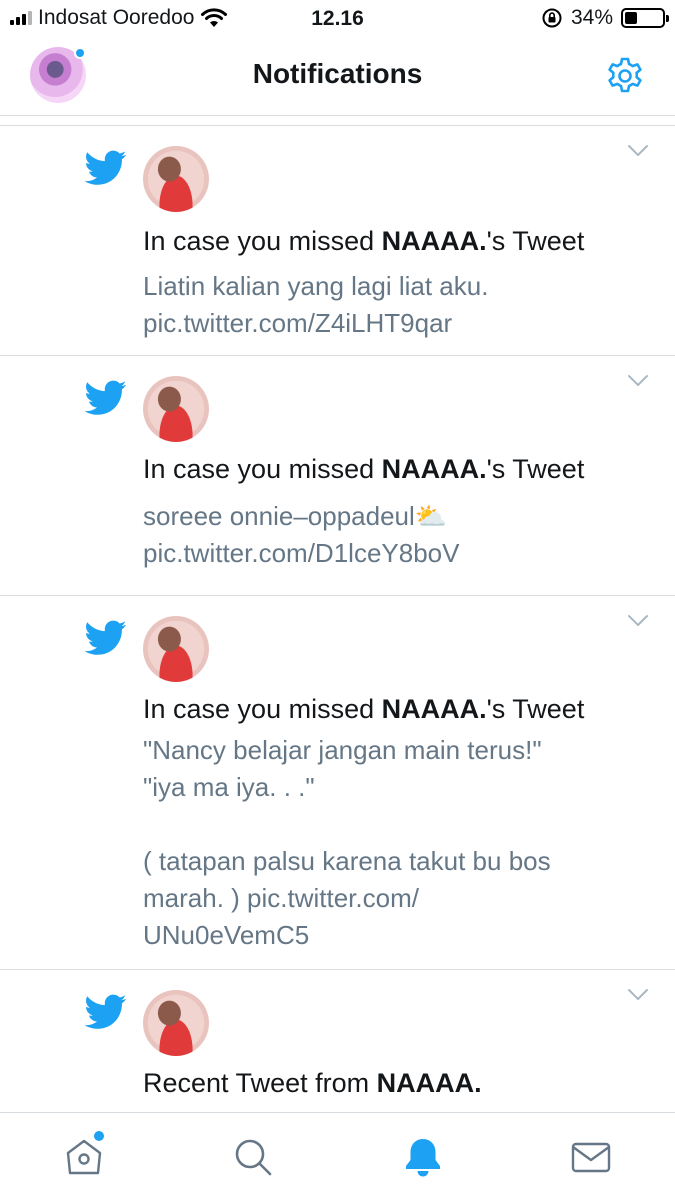  I want to click on orientation-lock-icon, so click(552, 18).